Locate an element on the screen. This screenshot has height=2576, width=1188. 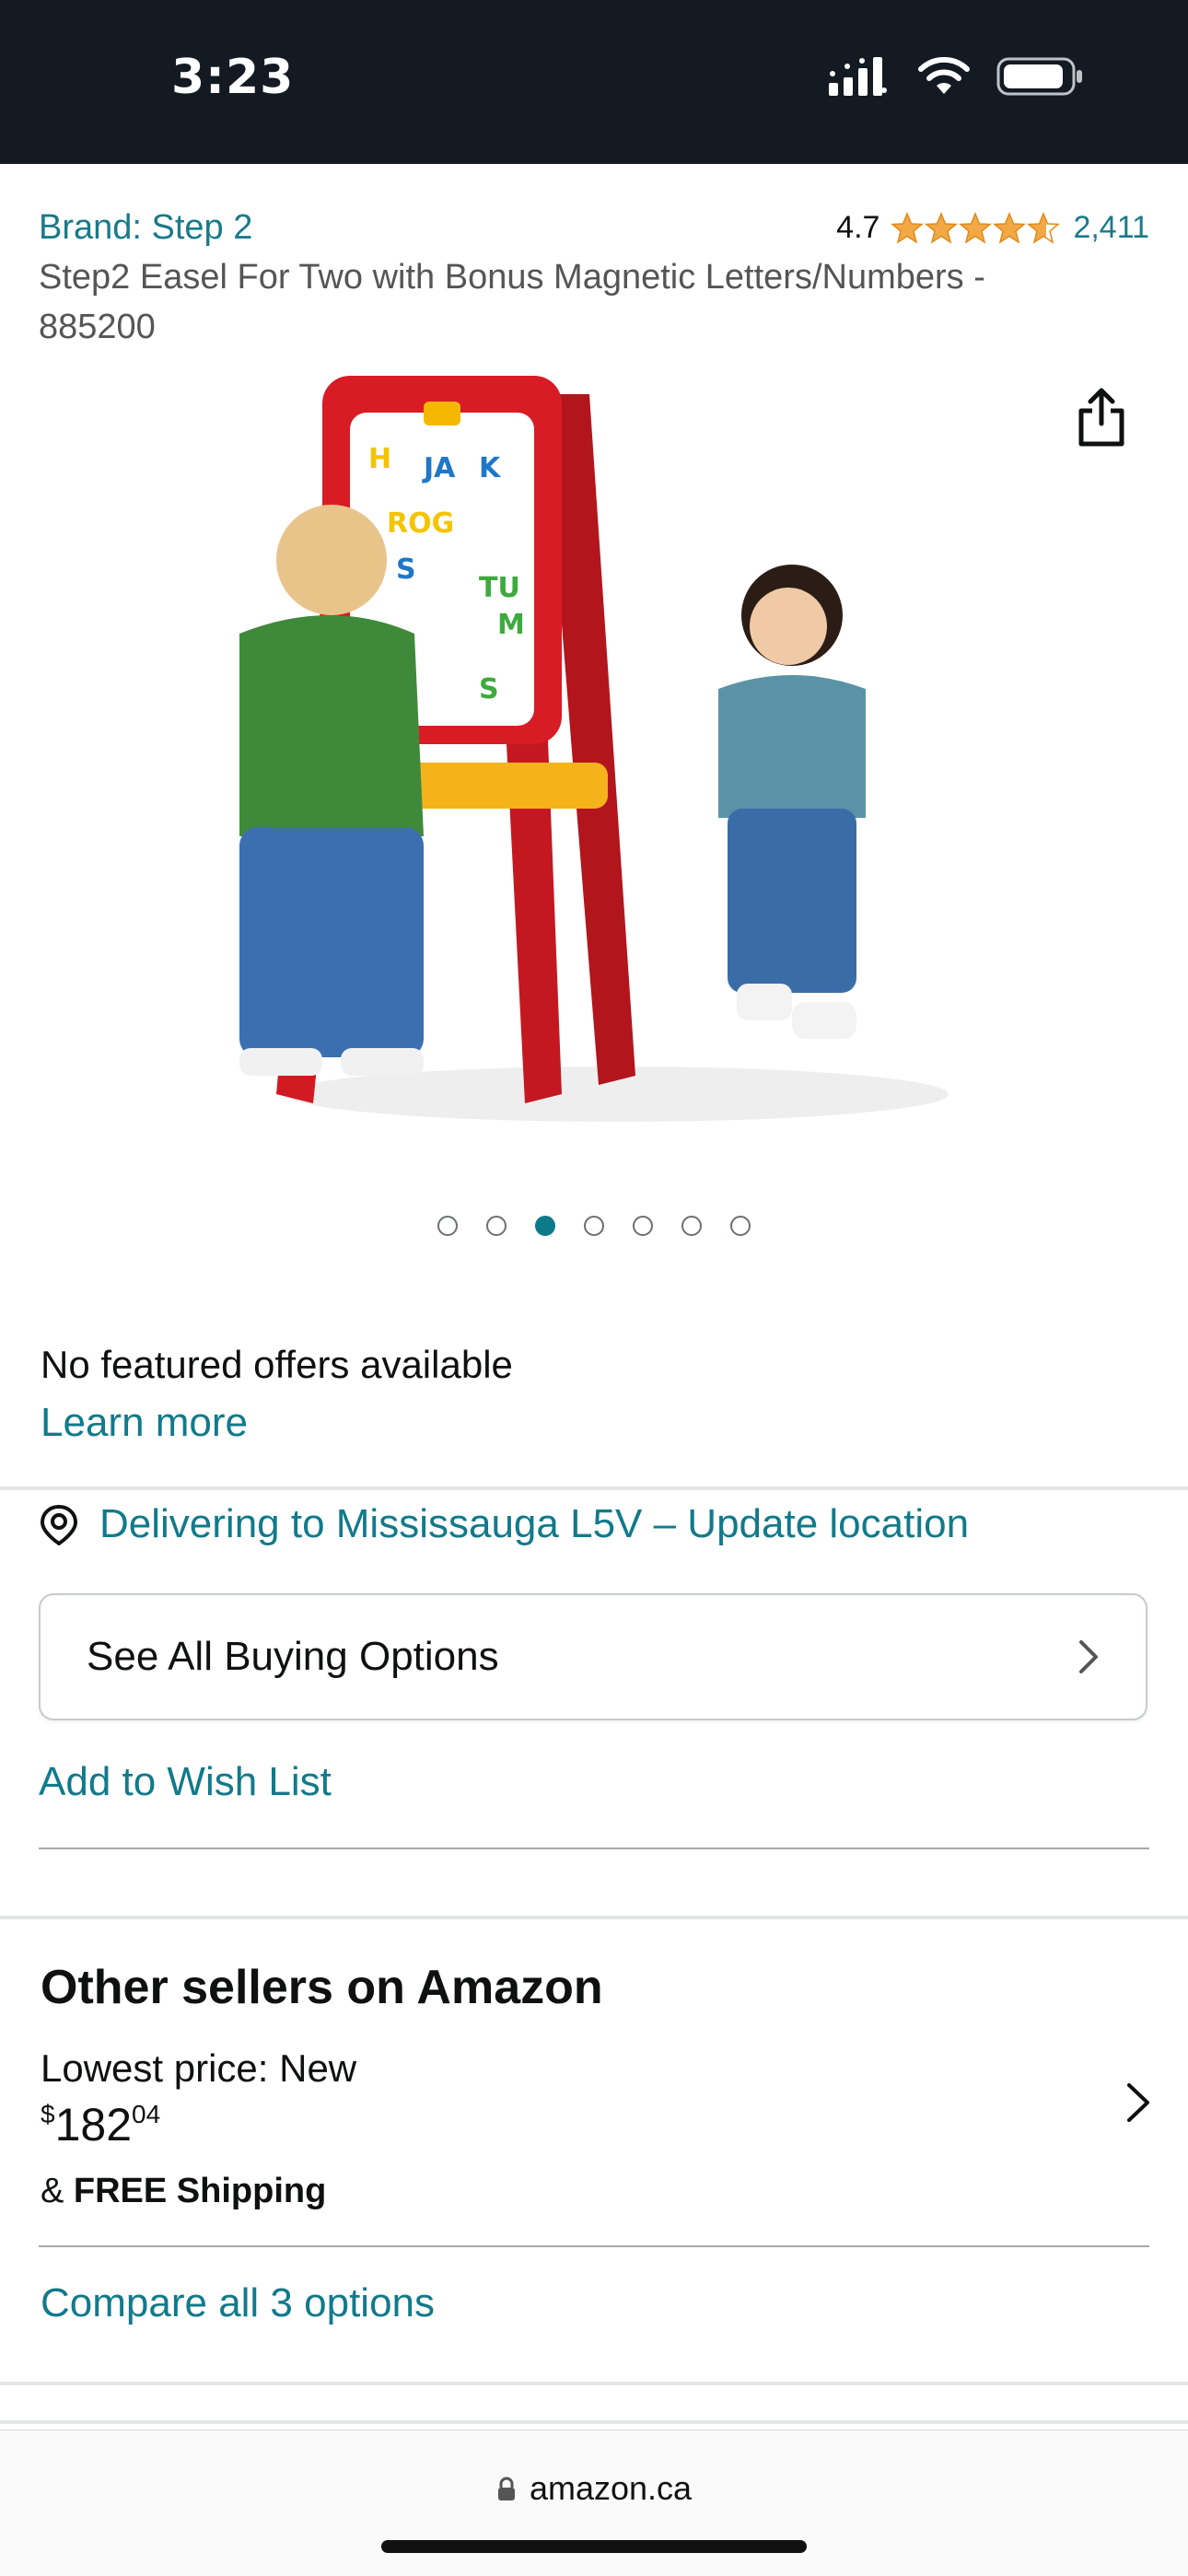
lowest-price-label: Lowest price: New is located at coordinates (199, 2068).